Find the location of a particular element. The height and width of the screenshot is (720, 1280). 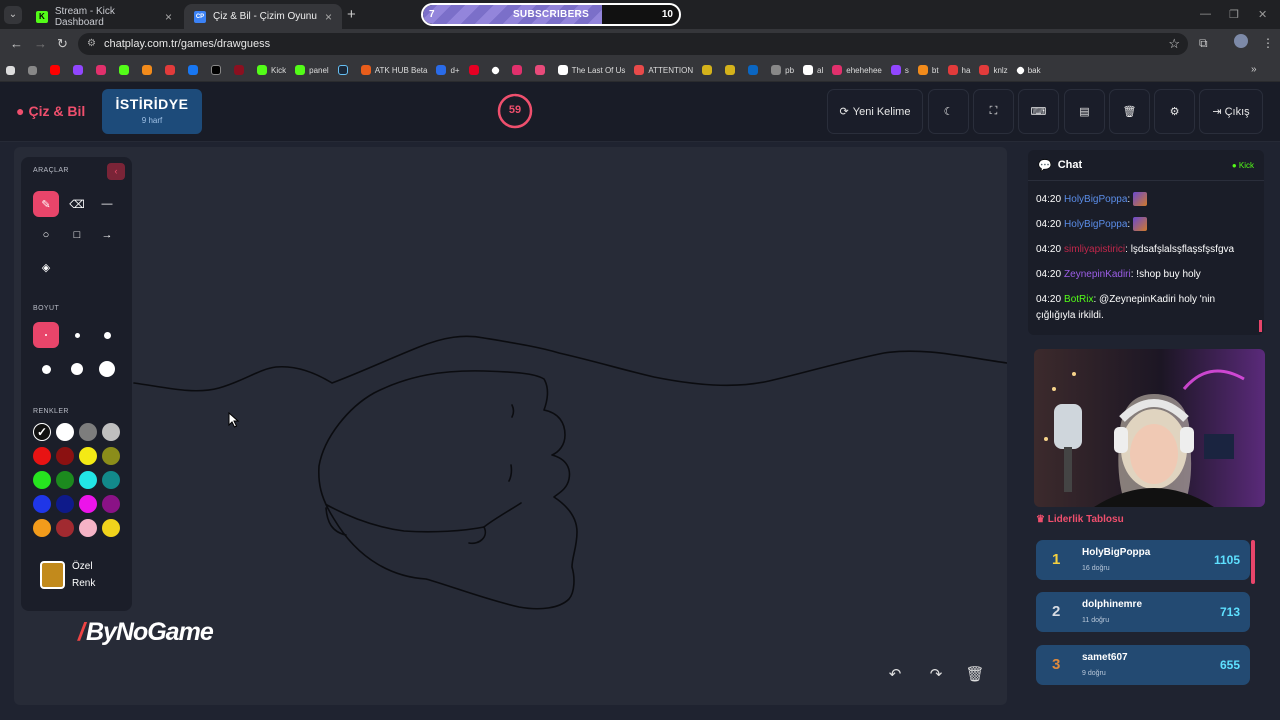

reload-icon: ↻ is located at coordinates (62, 44).